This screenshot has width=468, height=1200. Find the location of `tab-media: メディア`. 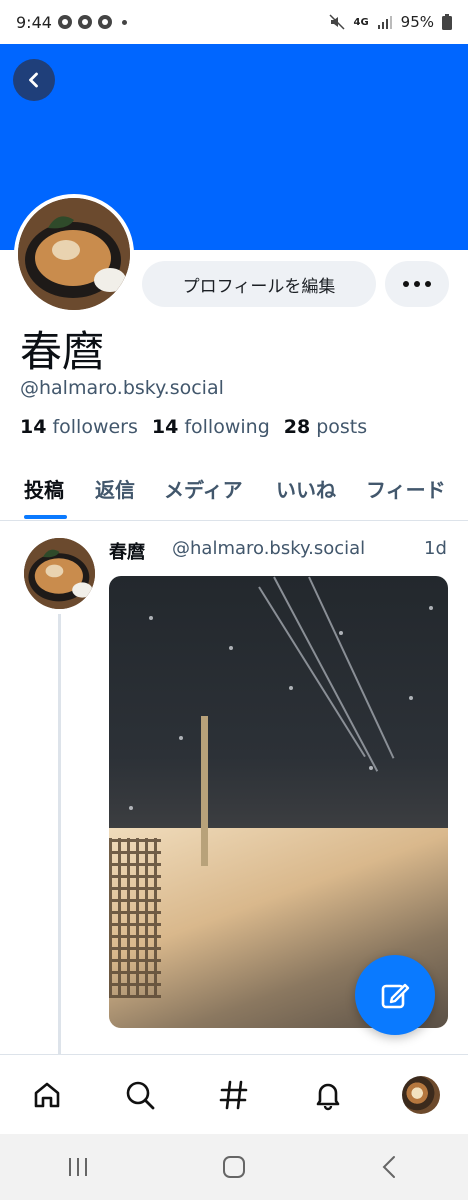

tab-media: メディア is located at coordinates (203, 488).